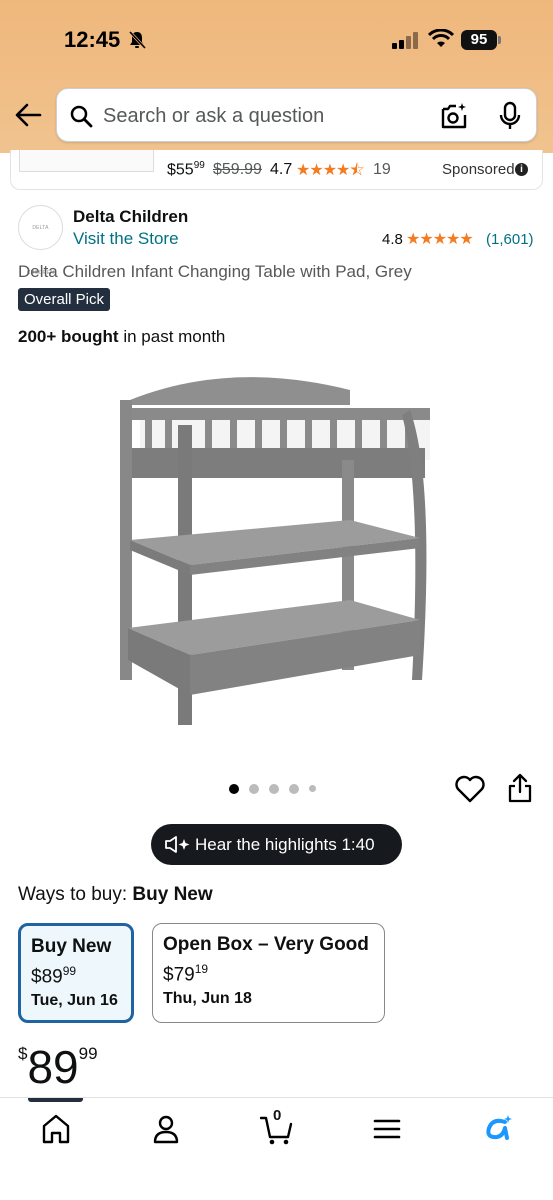 Image resolution: width=553 pixels, height=1200 pixels. Describe the element at coordinates (266, 944) in the screenshot. I see `option-title: Open Box – Very Good` at that location.